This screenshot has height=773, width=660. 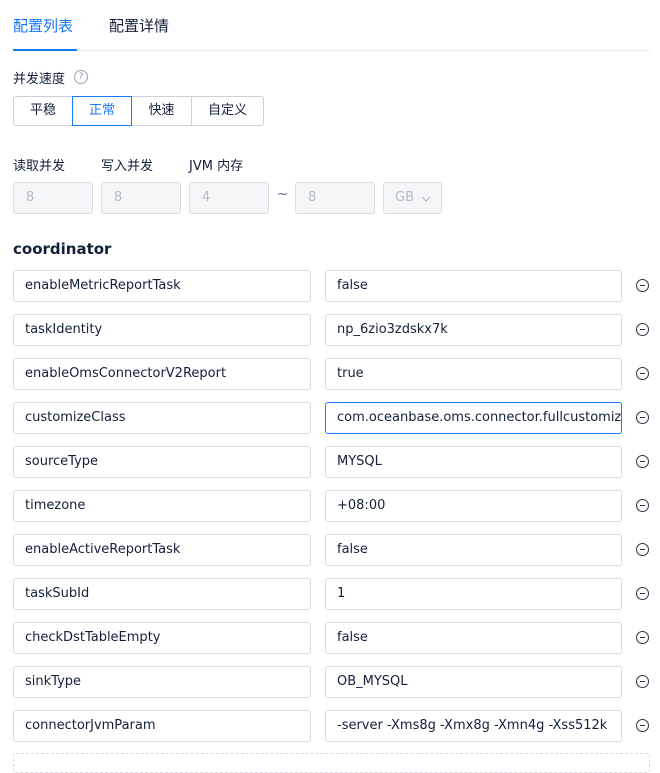 I want to click on param-row: timezone +08:00, so click(x=330, y=506).